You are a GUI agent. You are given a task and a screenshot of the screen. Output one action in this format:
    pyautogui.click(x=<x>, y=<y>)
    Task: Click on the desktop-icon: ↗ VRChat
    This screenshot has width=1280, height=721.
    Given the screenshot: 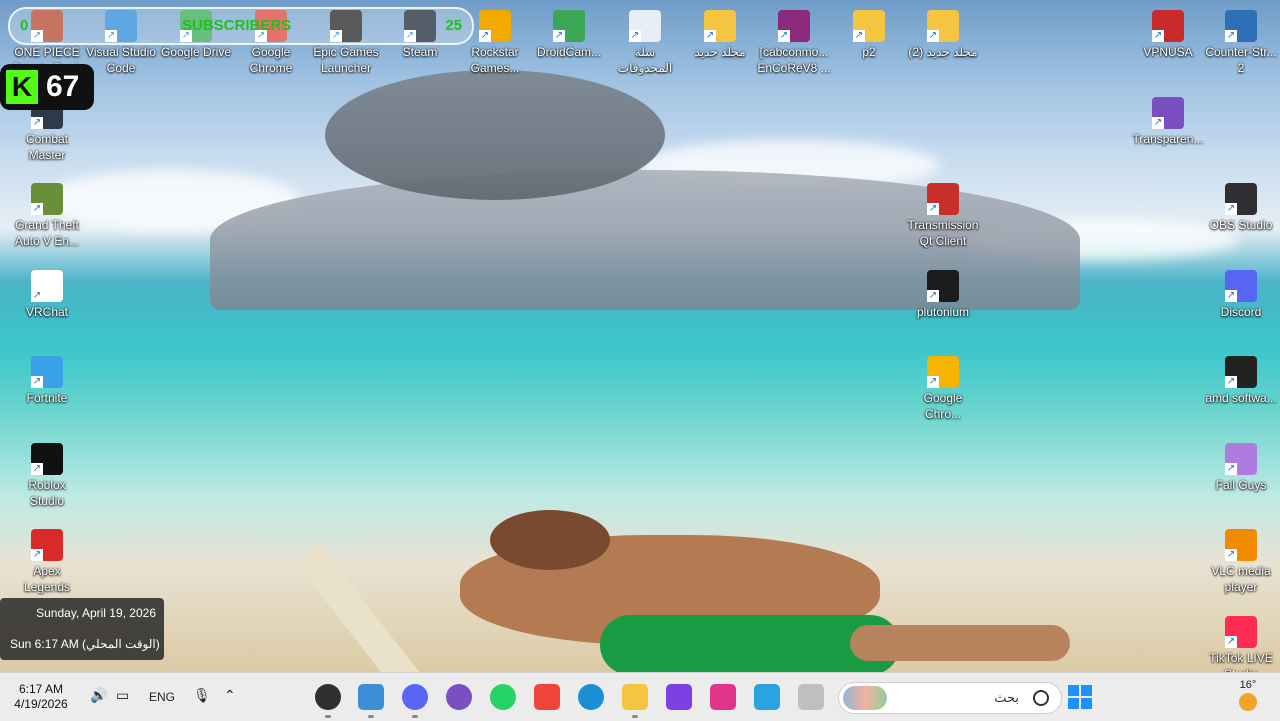 What is the action you would take?
    pyautogui.click(x=47, y=292)
    